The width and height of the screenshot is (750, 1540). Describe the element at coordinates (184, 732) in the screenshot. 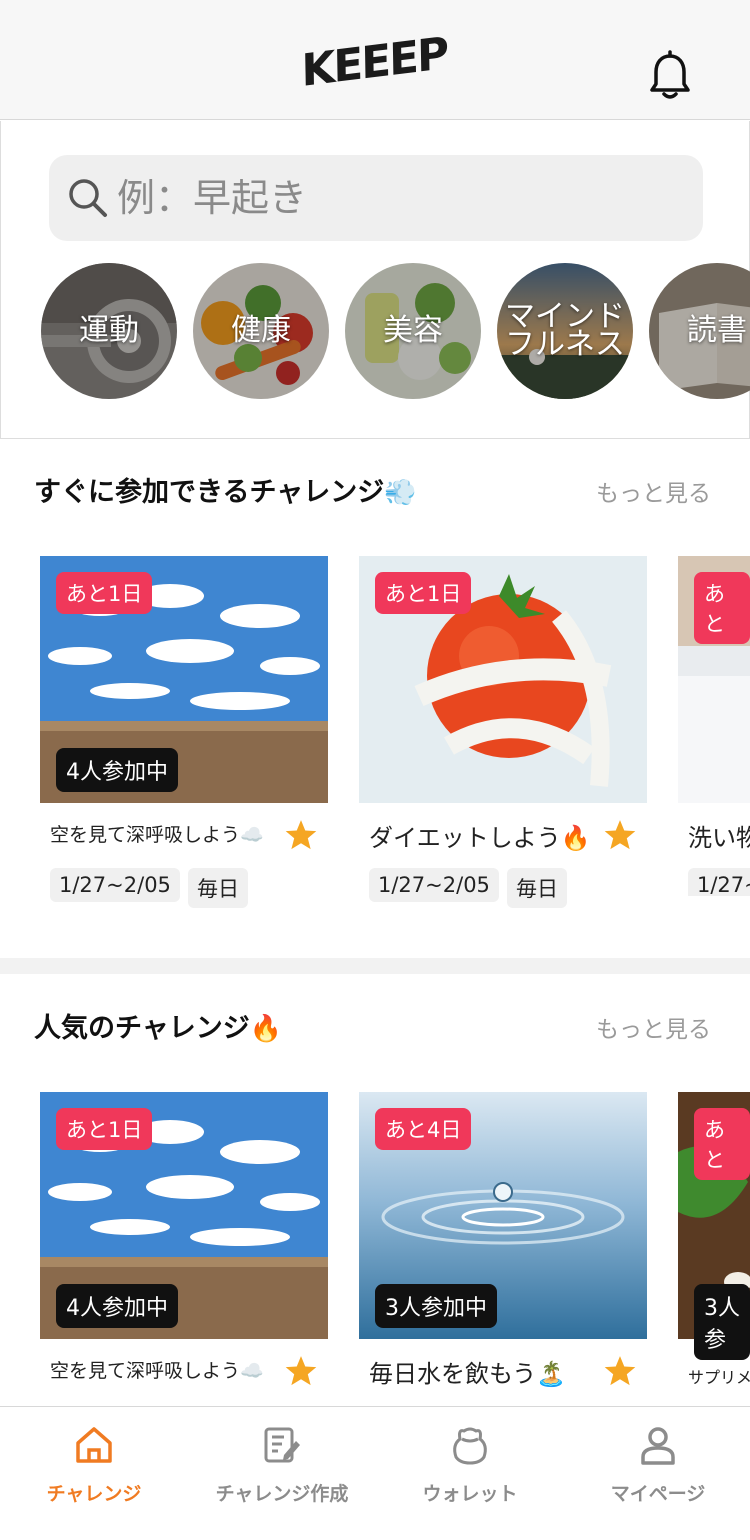

I see `challenge-card: あと1日 4人参加中 空を見て深呼吸しよう☁️ 1/27~2/05 毎日` at that location.